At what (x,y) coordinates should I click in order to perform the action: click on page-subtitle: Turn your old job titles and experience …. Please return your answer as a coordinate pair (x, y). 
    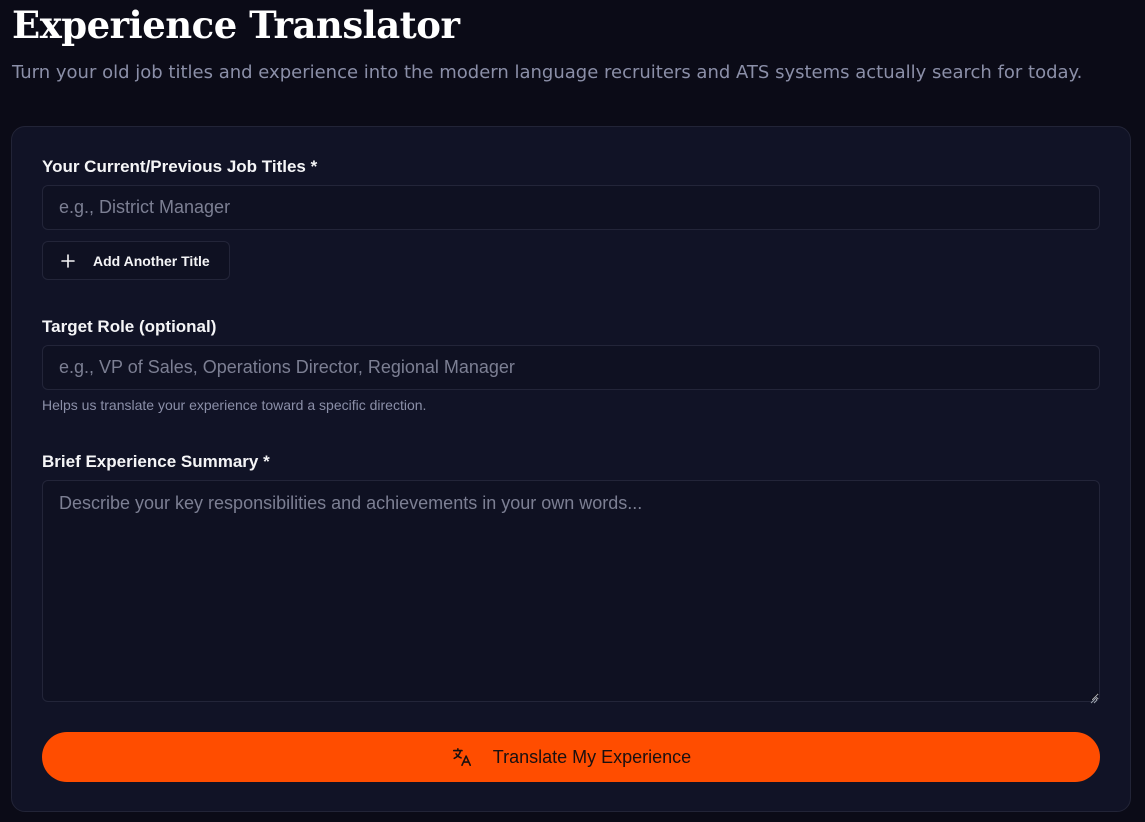
    Looking at the image, I should click on (547, 72).